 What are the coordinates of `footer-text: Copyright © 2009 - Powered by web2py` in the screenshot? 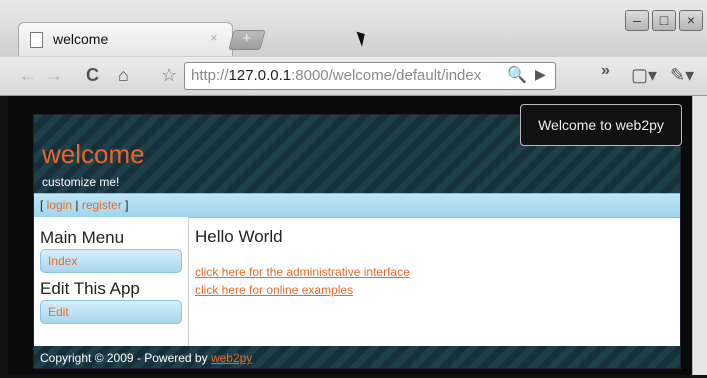 It's located at (146, 358).